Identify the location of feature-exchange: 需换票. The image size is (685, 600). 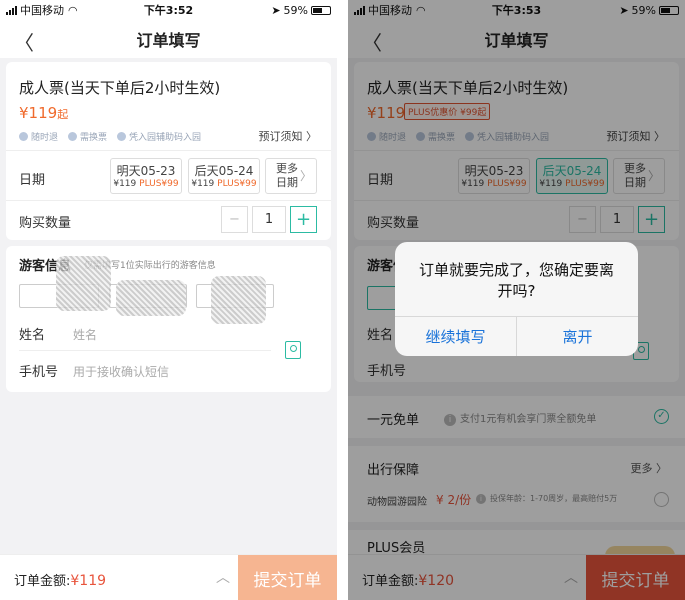
(87, 136).